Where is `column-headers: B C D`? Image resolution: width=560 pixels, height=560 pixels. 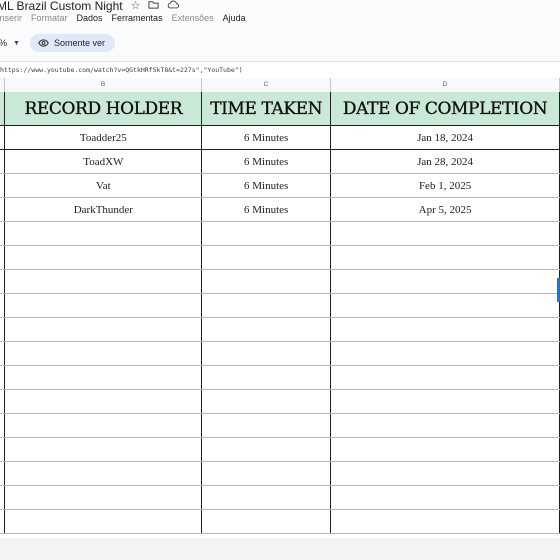
column-headers: B C D is located at coordinates (280, 85).